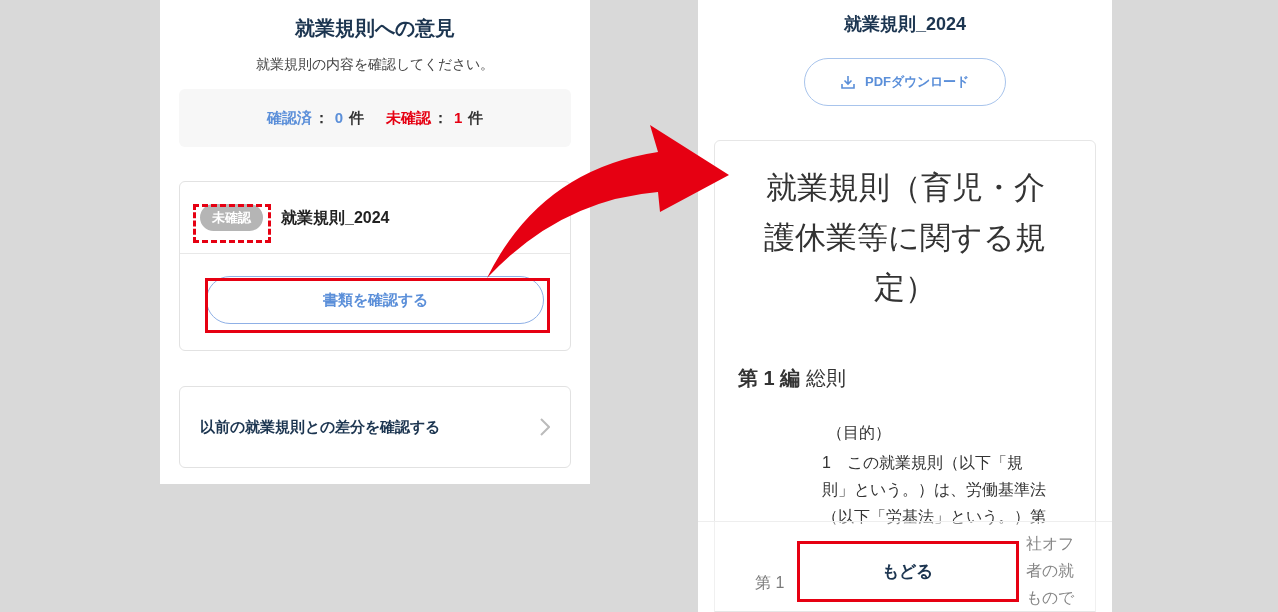 The image size is (1278, 612). What do you see at coordinates (375, 28) in the screenshot?
I see `screen-title: 就業規則への意見` at bounding box center [375, 28].